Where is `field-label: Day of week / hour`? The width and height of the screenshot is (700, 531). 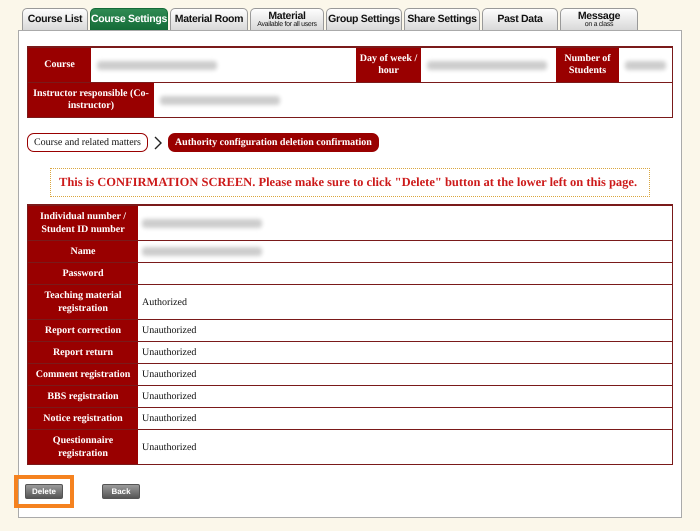 field-label: Day of week / hour is located at coordinates (388, 65).